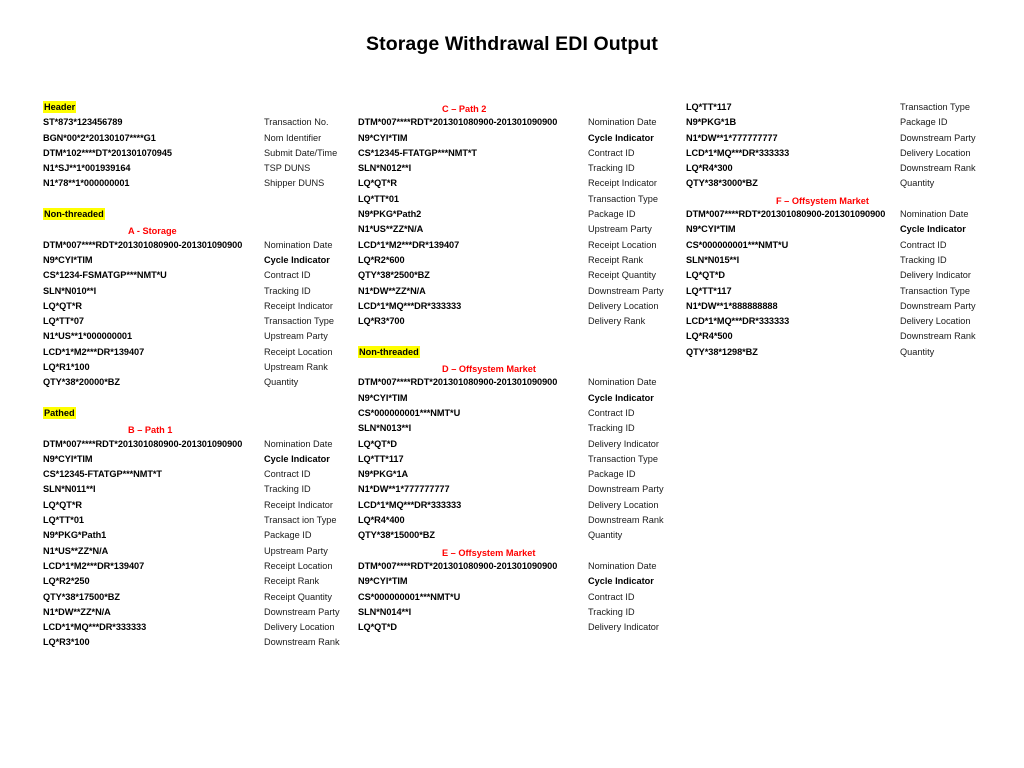 The image size is (1024, 768). Describe the element at coordinates (300, 520) in the screenshot. I see `edi-segment-label: Transact ion Type` at that location.